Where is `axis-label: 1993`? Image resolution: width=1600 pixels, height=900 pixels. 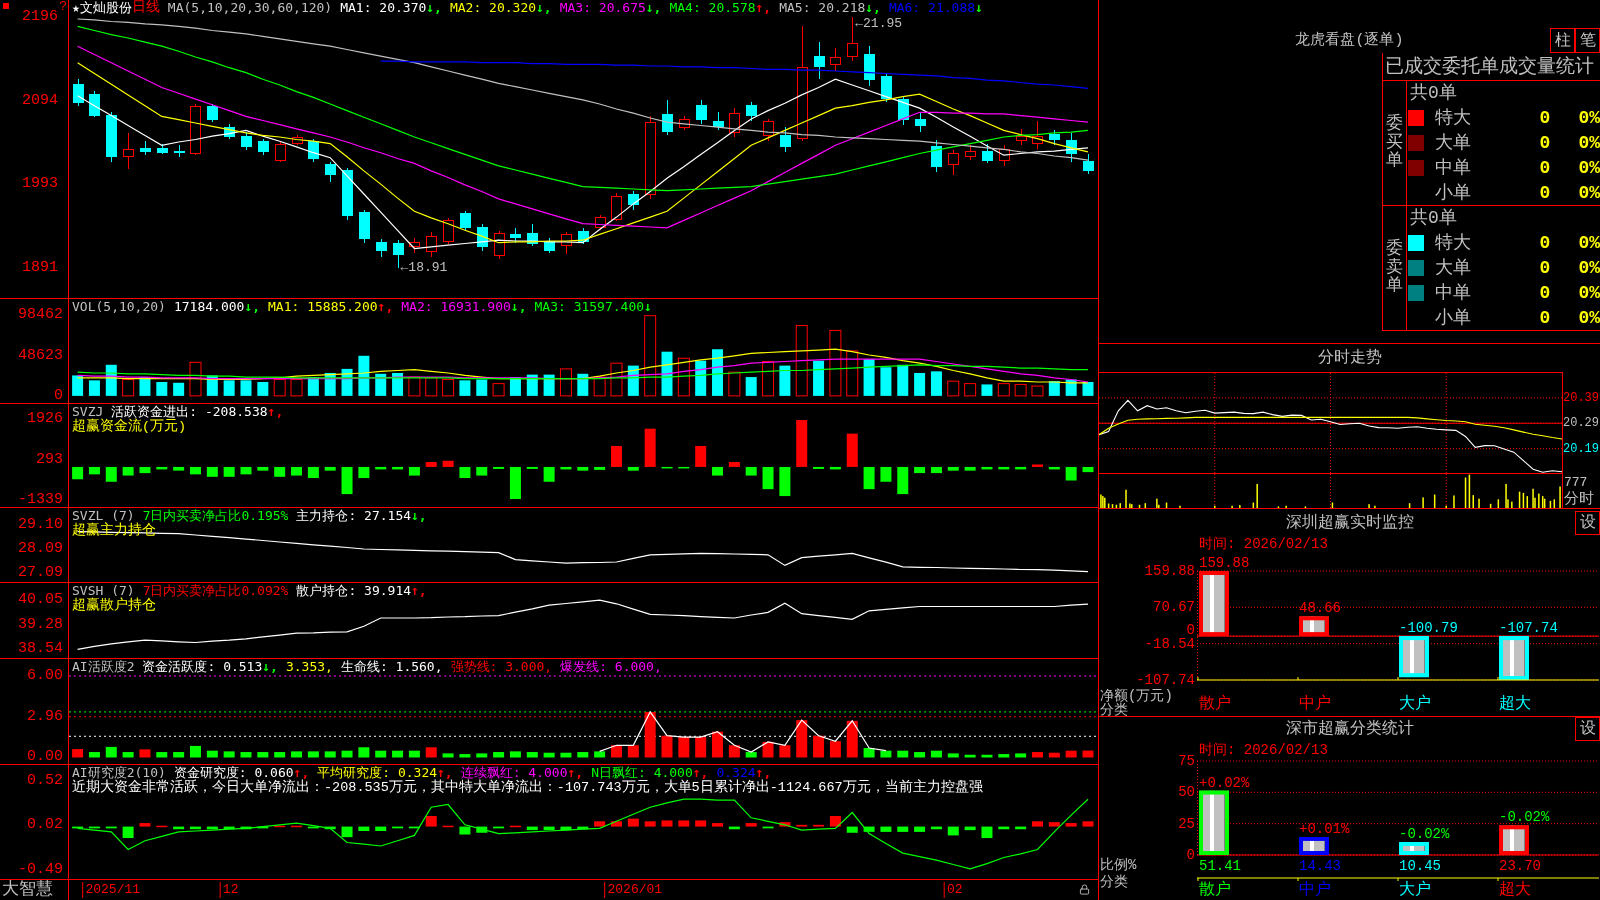 axis-label: 1993 is located at coordinates (40, 184).